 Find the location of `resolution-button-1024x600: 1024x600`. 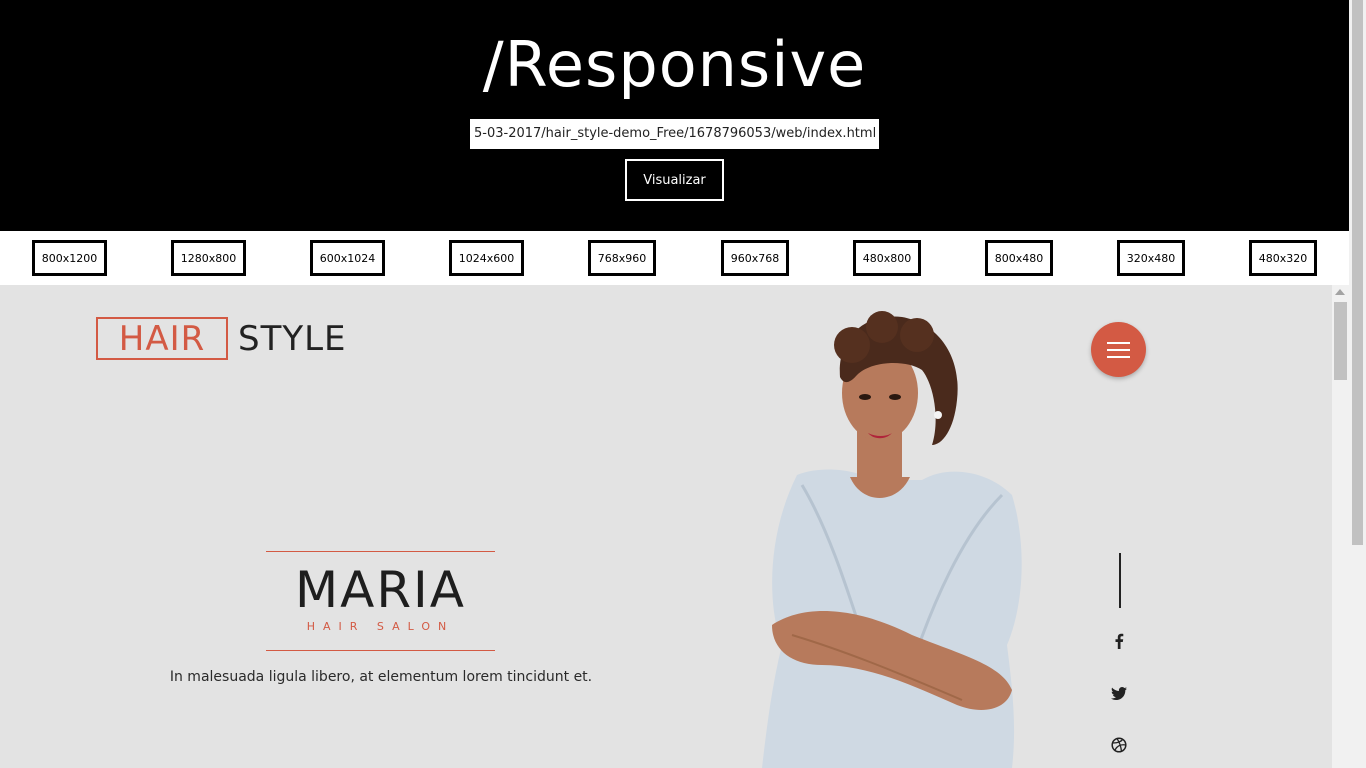

resolution-button-1024x600: 1024x600 is located at coordinates (486, 258).